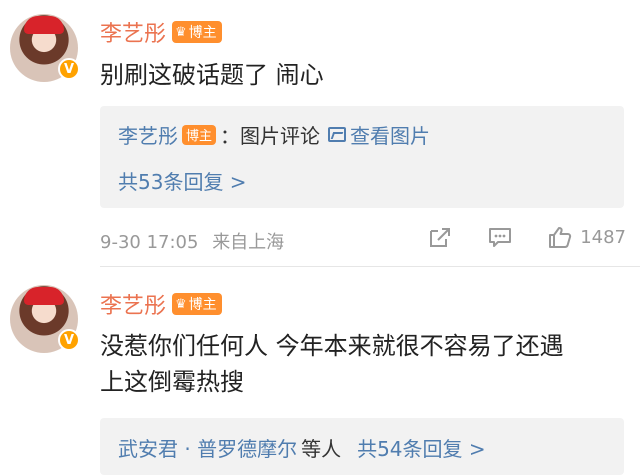 This screenshot has width=640, height=475. I want to click on reply-suffix: 等人, so click(321, 449).